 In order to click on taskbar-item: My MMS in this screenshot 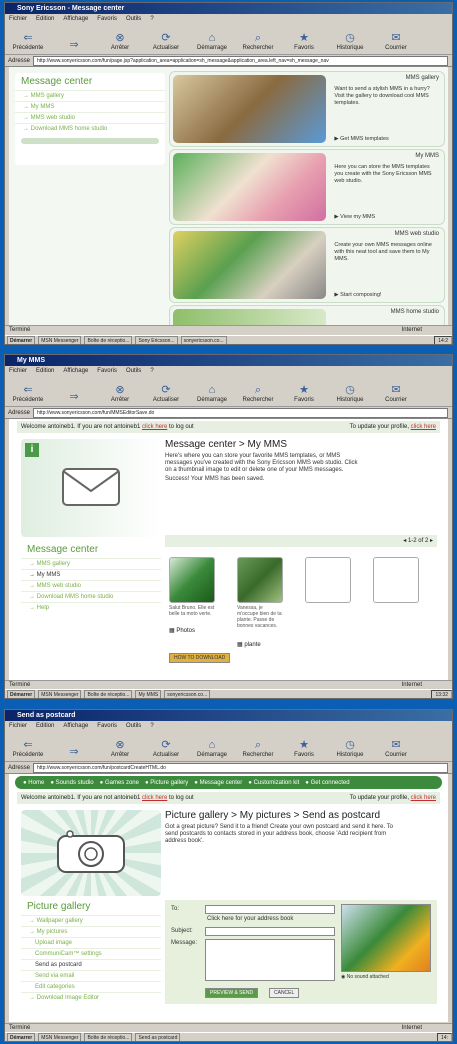, I will do `click(148, 694)`.